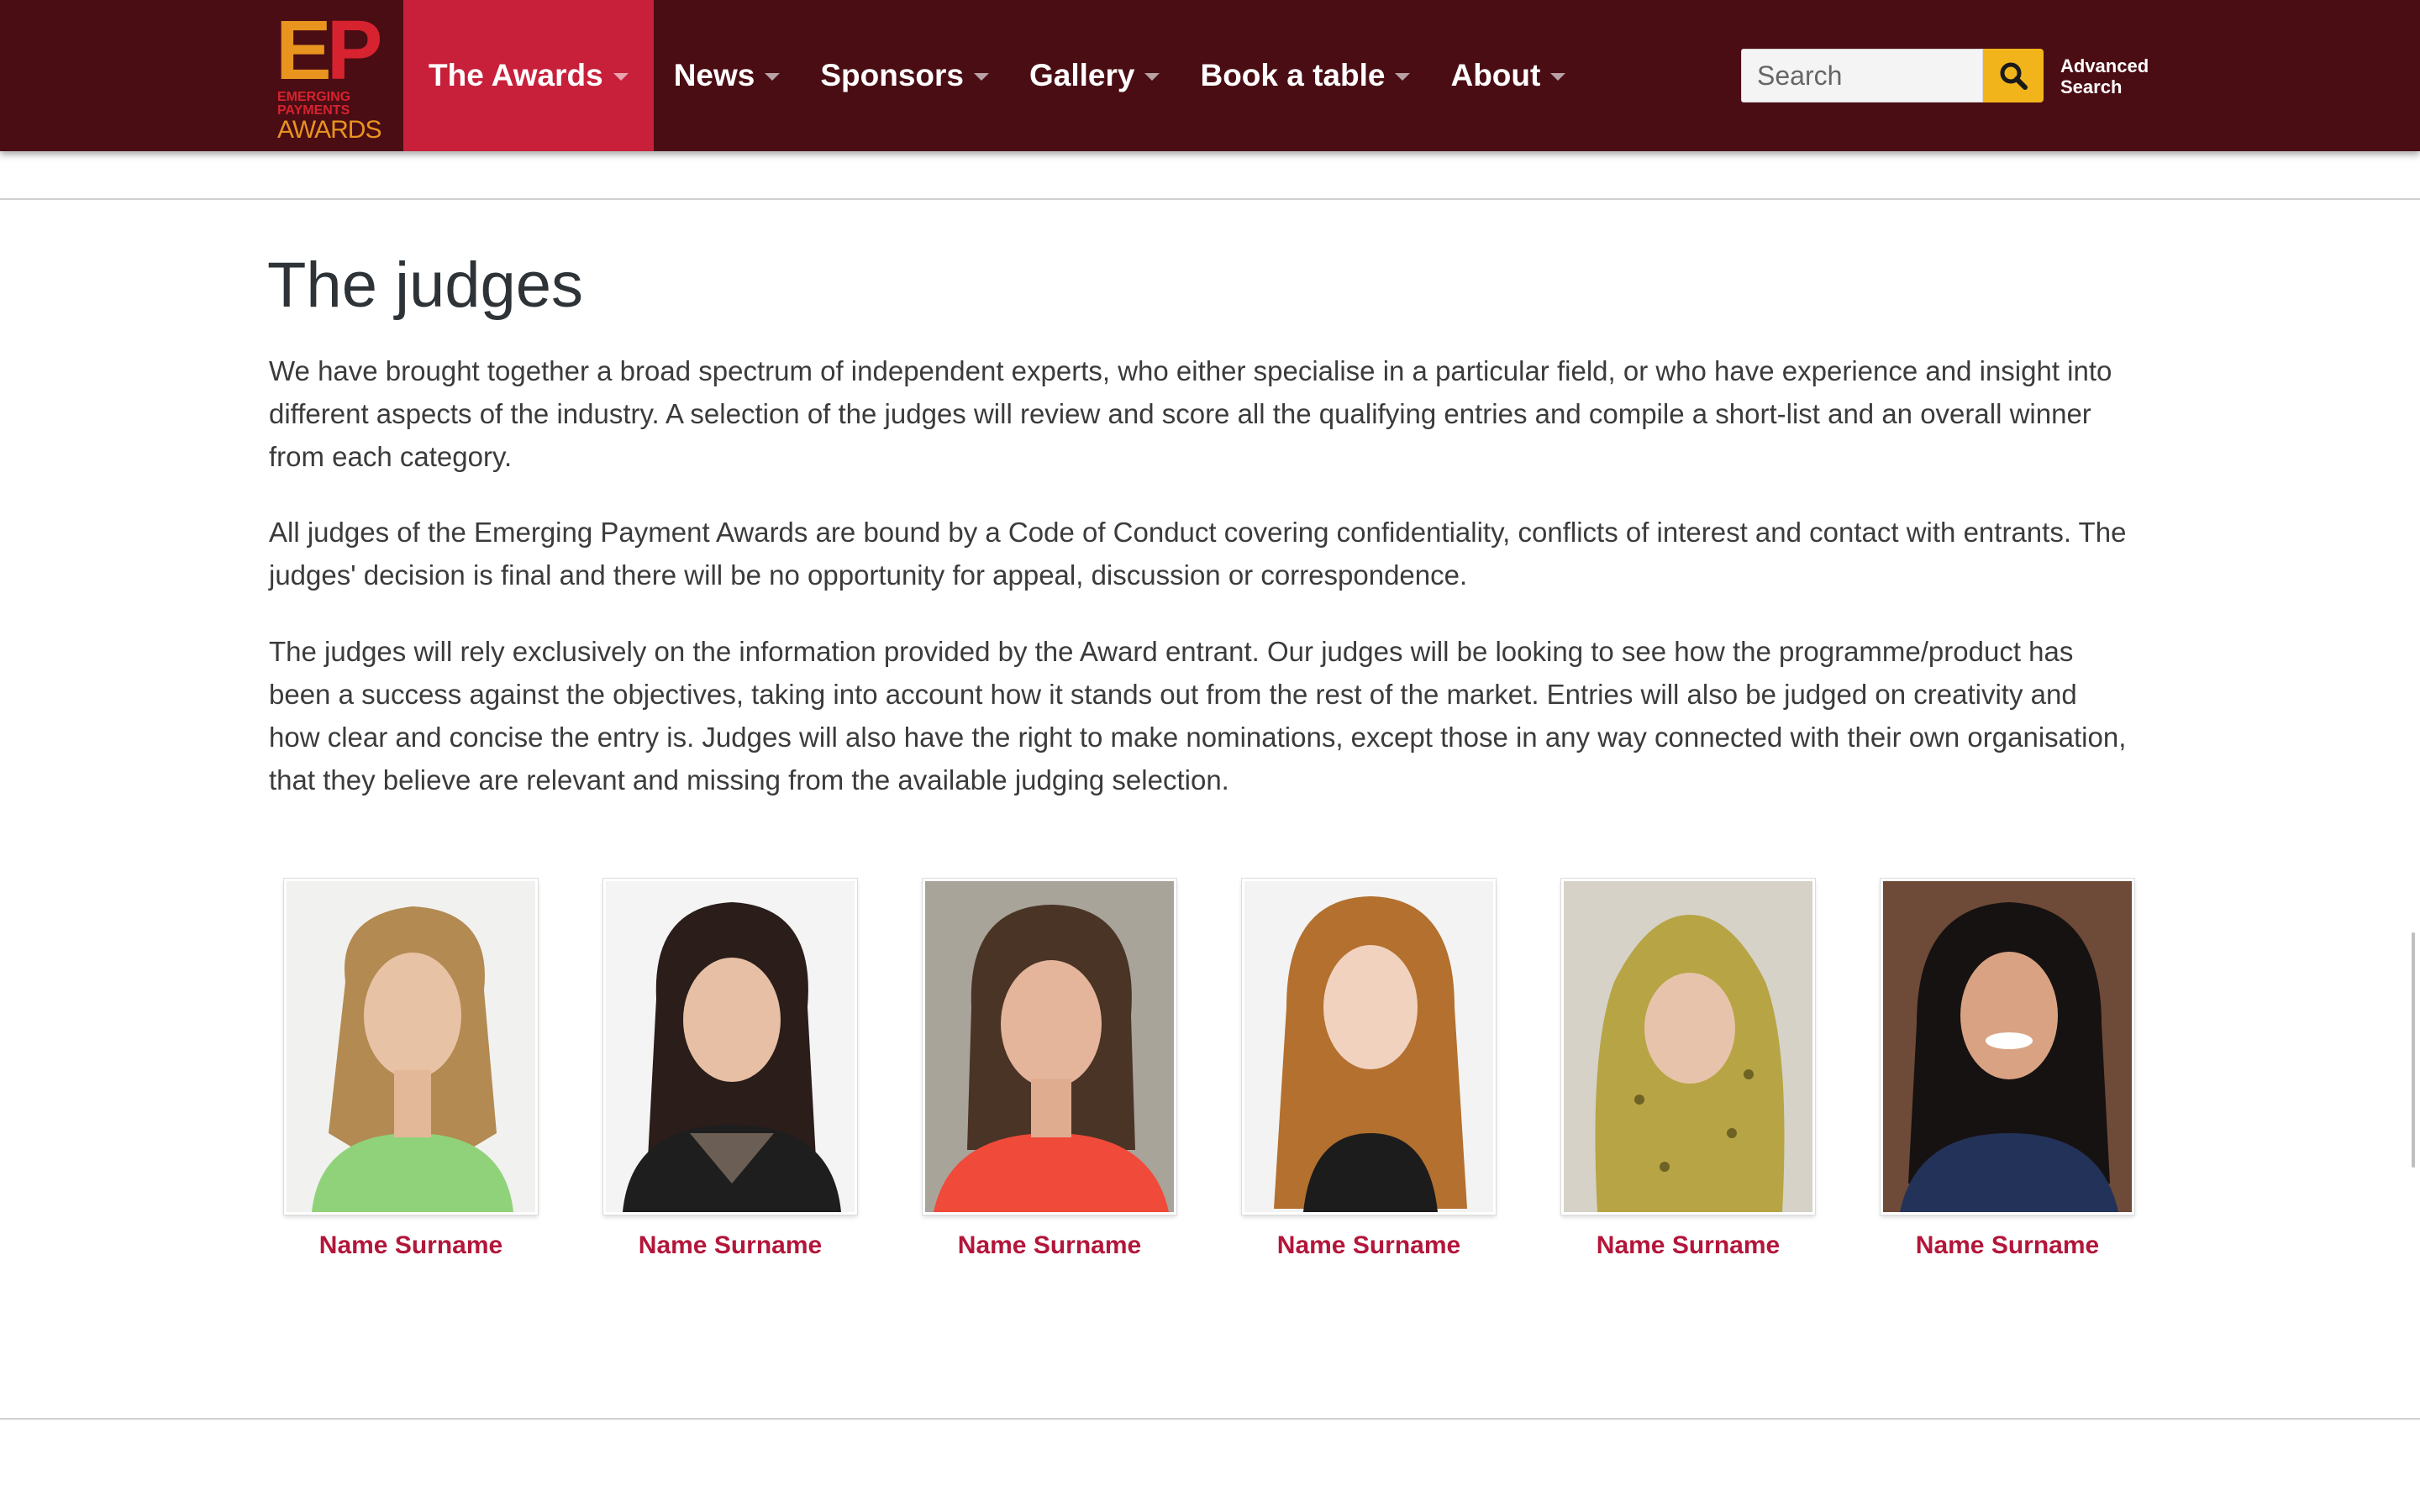  What do you see at coordinates (2413, 1050) in the screenshot?
I see `scrollbar-thumb` at bounding box center [2413, 1050].